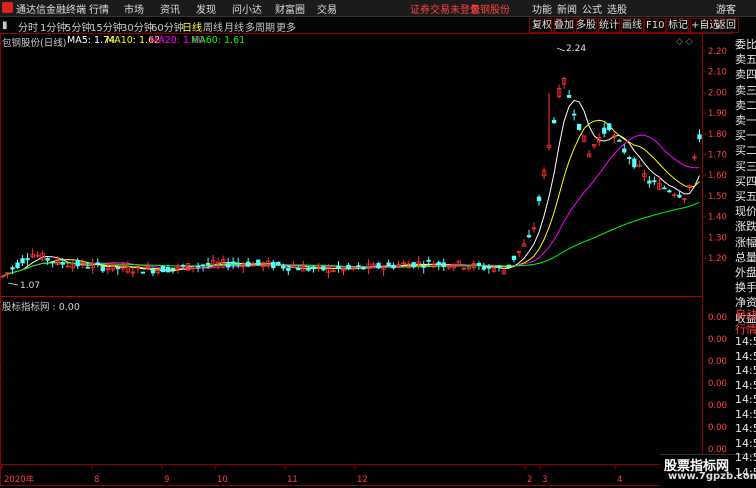 Image resolution: width=756 pixels, height=488 pixels. Describe the element at coordinates (96, 480) in the screenshot. I see `xaxis-label: 8` at that location.